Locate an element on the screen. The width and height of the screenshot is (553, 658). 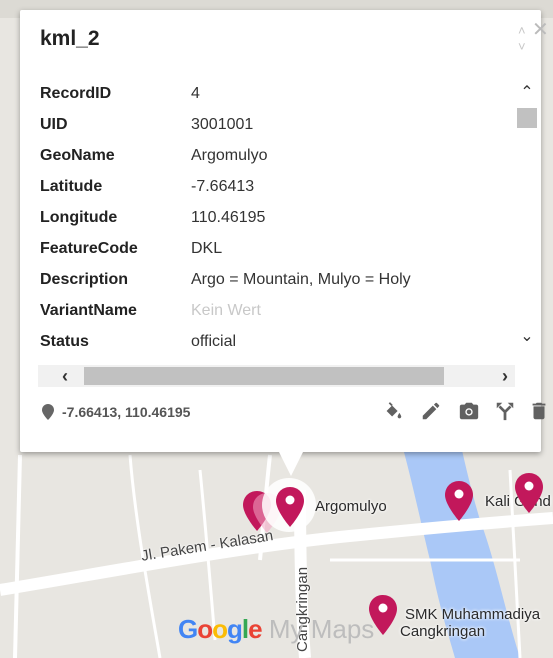
horizontal-scroll-thumb is located at coordinates (264, 376).